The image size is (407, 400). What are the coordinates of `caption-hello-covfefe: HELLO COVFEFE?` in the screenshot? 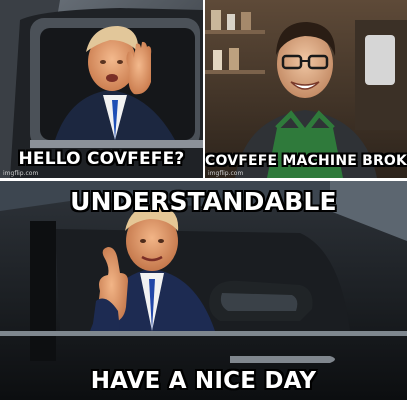 It's located at (101, 159).